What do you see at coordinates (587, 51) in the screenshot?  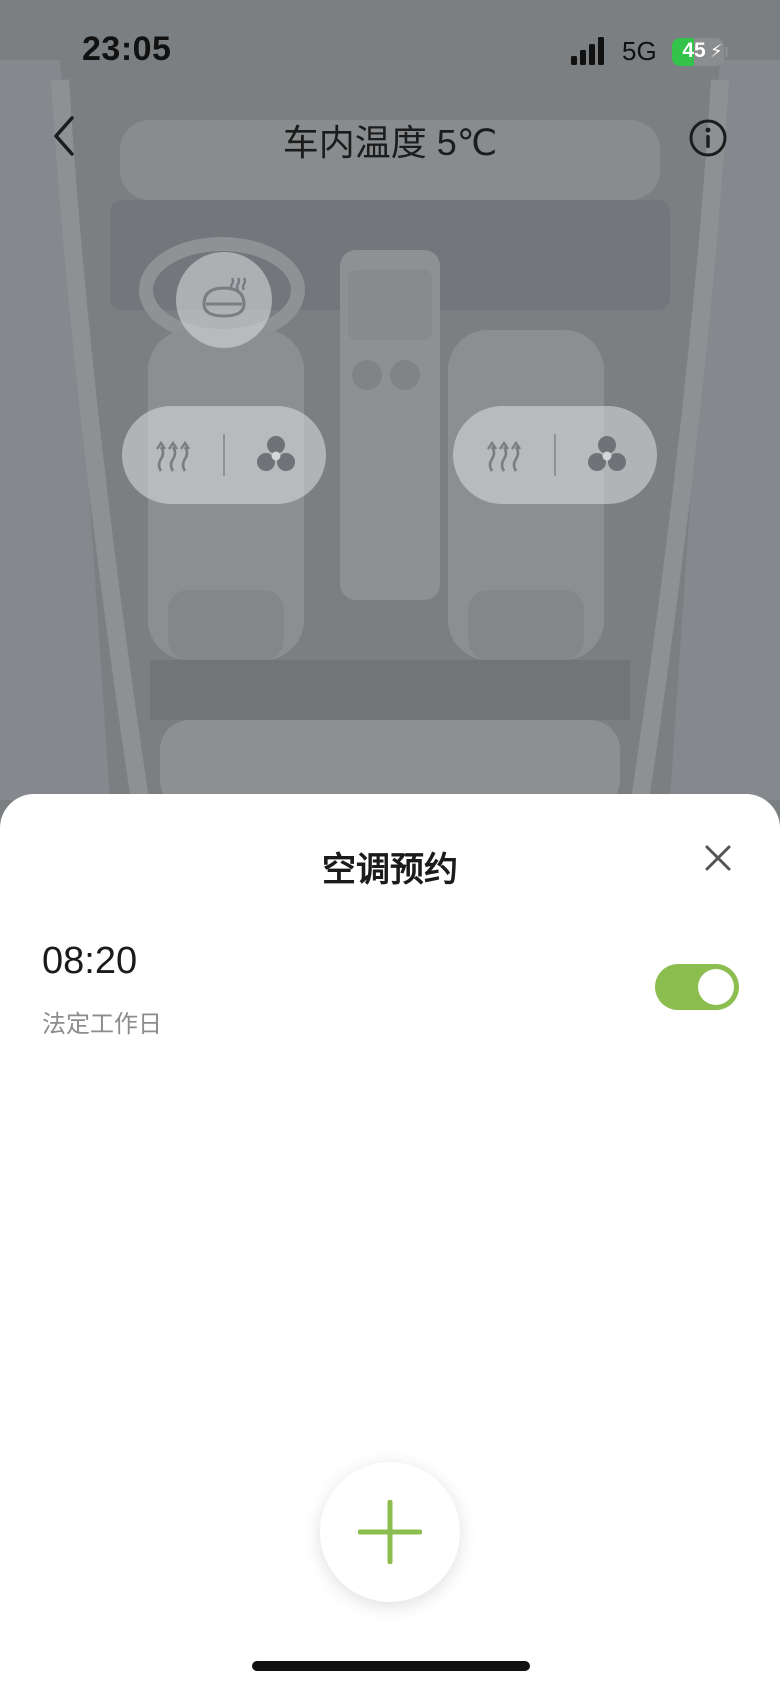 I see `cellular-signal-icon` at bounding box center [587, 51].